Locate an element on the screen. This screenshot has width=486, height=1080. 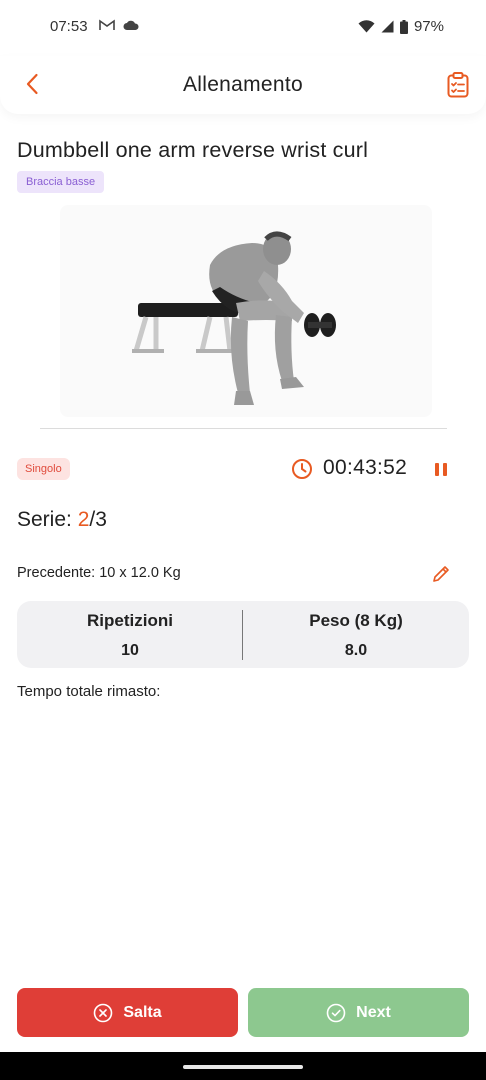
next-button: Next is located at coordinates (358, 1012).